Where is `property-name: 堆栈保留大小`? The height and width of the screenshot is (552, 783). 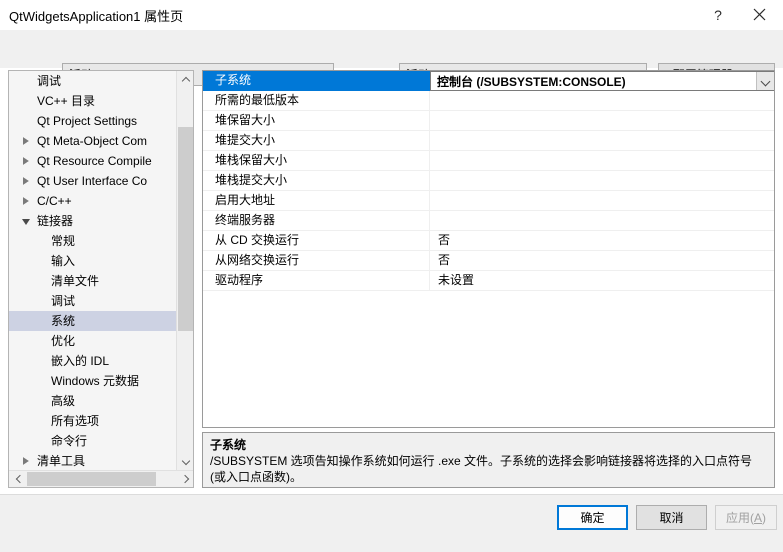
property-name: 堆栈保留大小 is located at coordinates (316, 160).